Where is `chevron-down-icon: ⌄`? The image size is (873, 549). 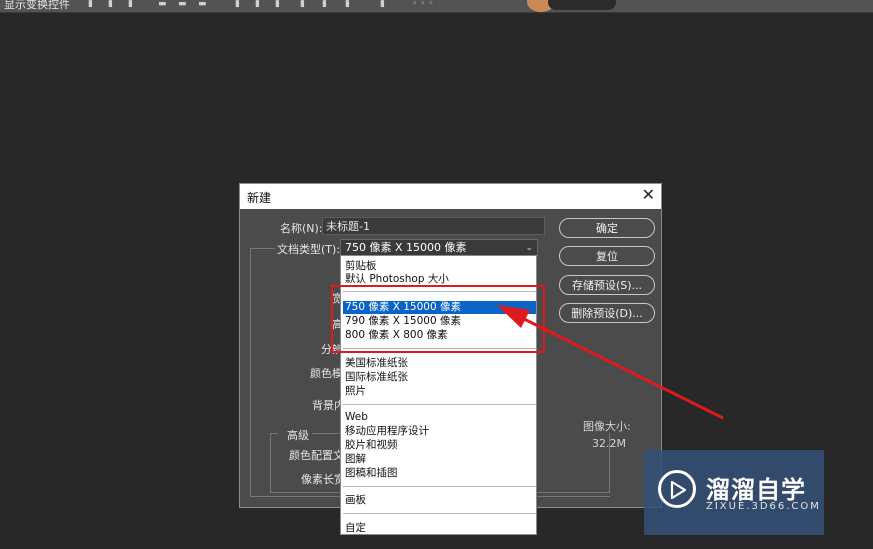
chevron-down-icon: ⌄ is located at coordinates (529, 248).